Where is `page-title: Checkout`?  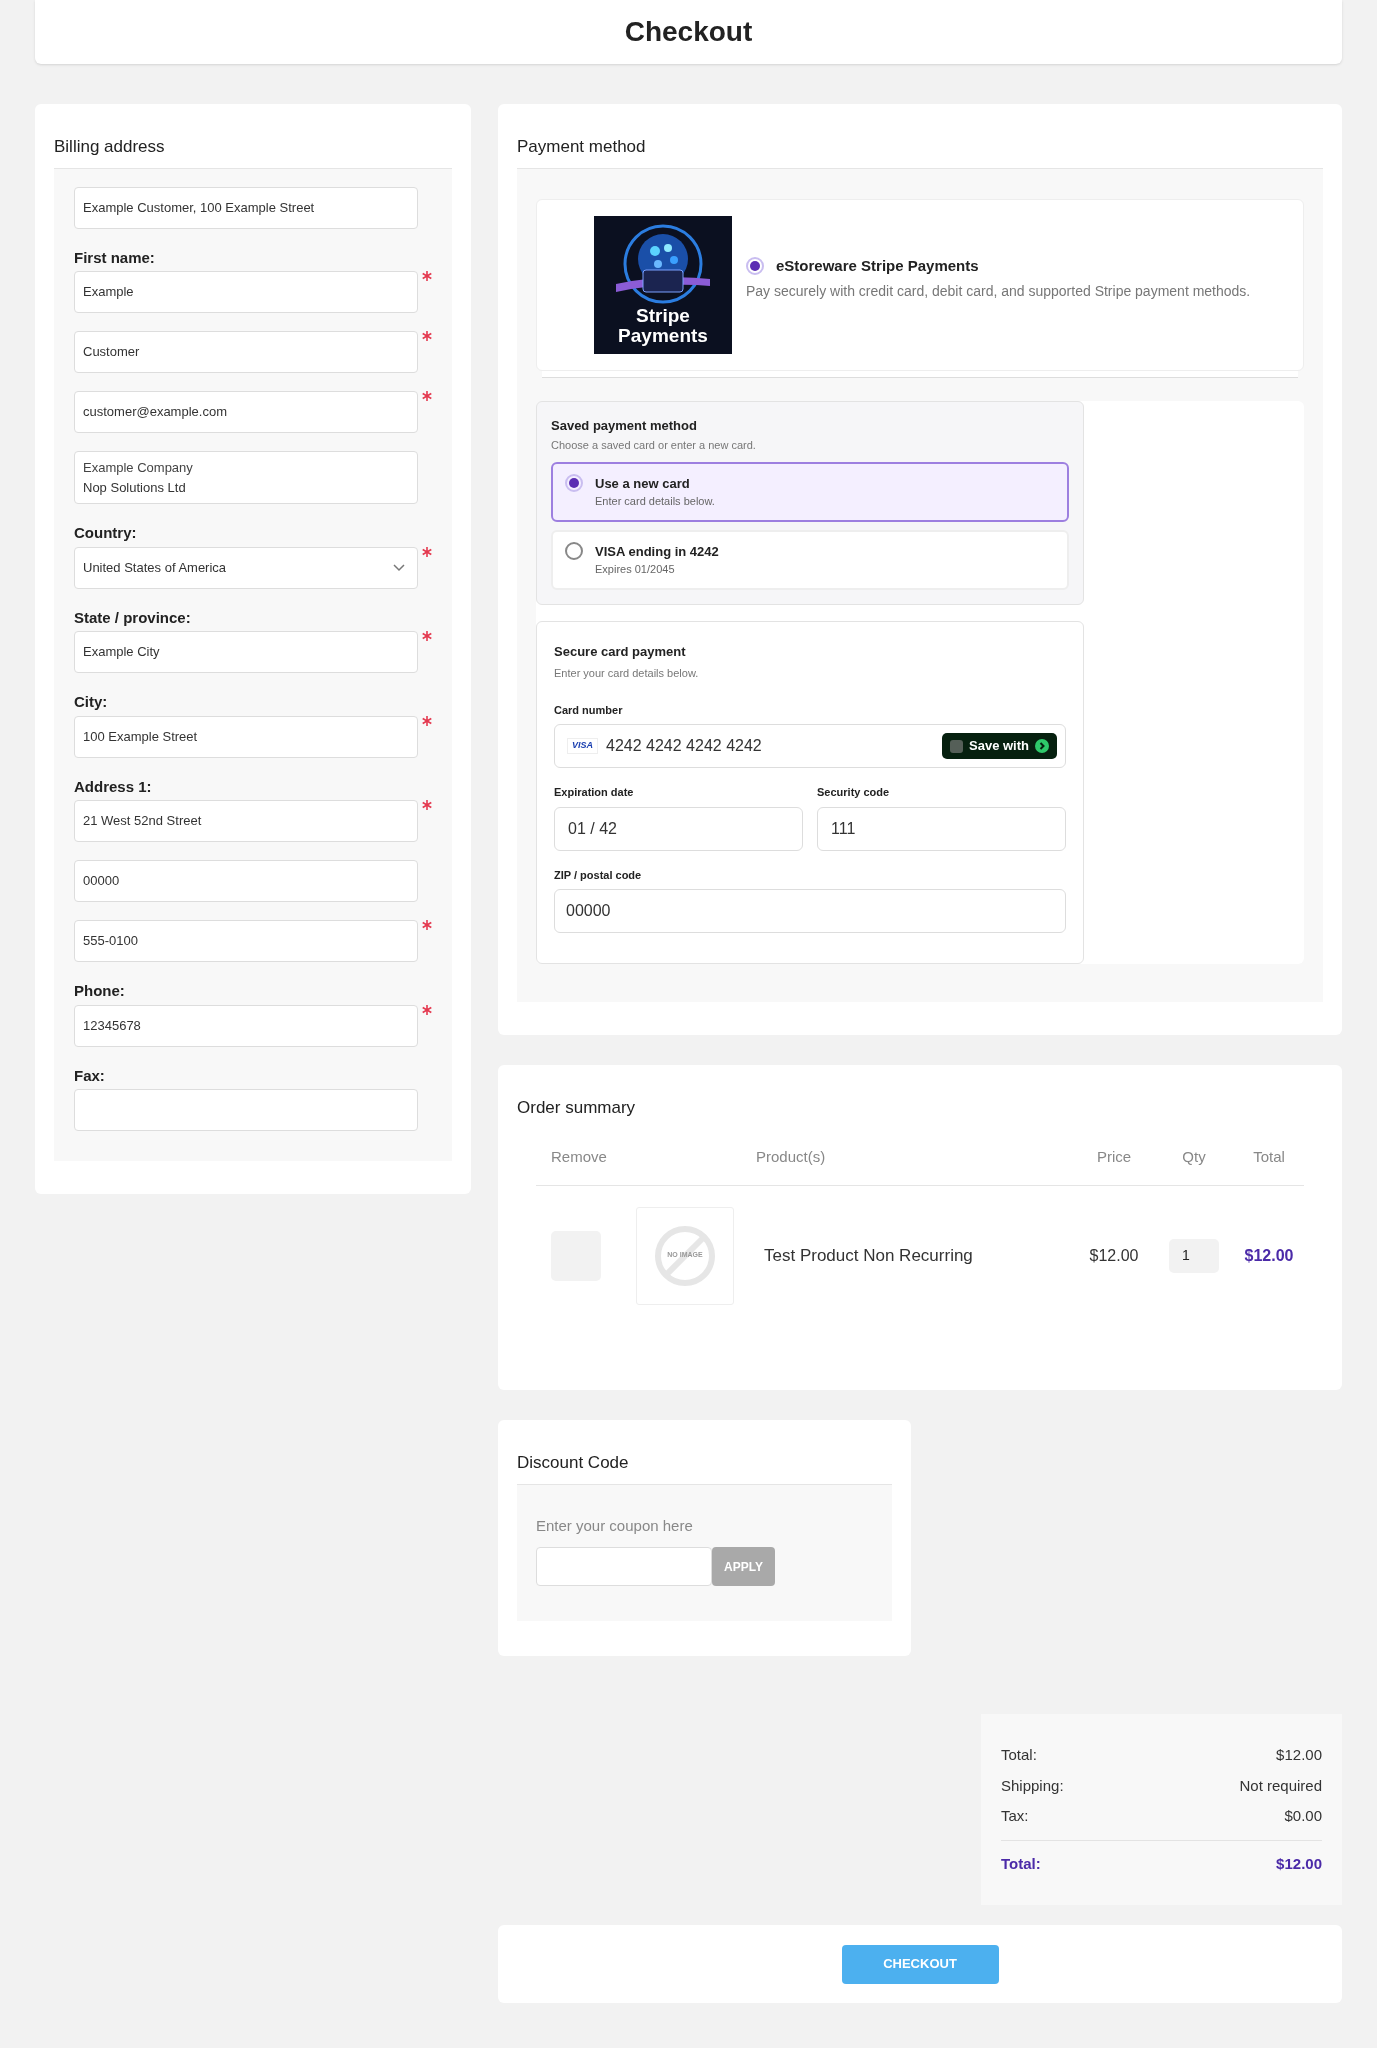 page-title: Checkout is located at coordinates (688, 32).